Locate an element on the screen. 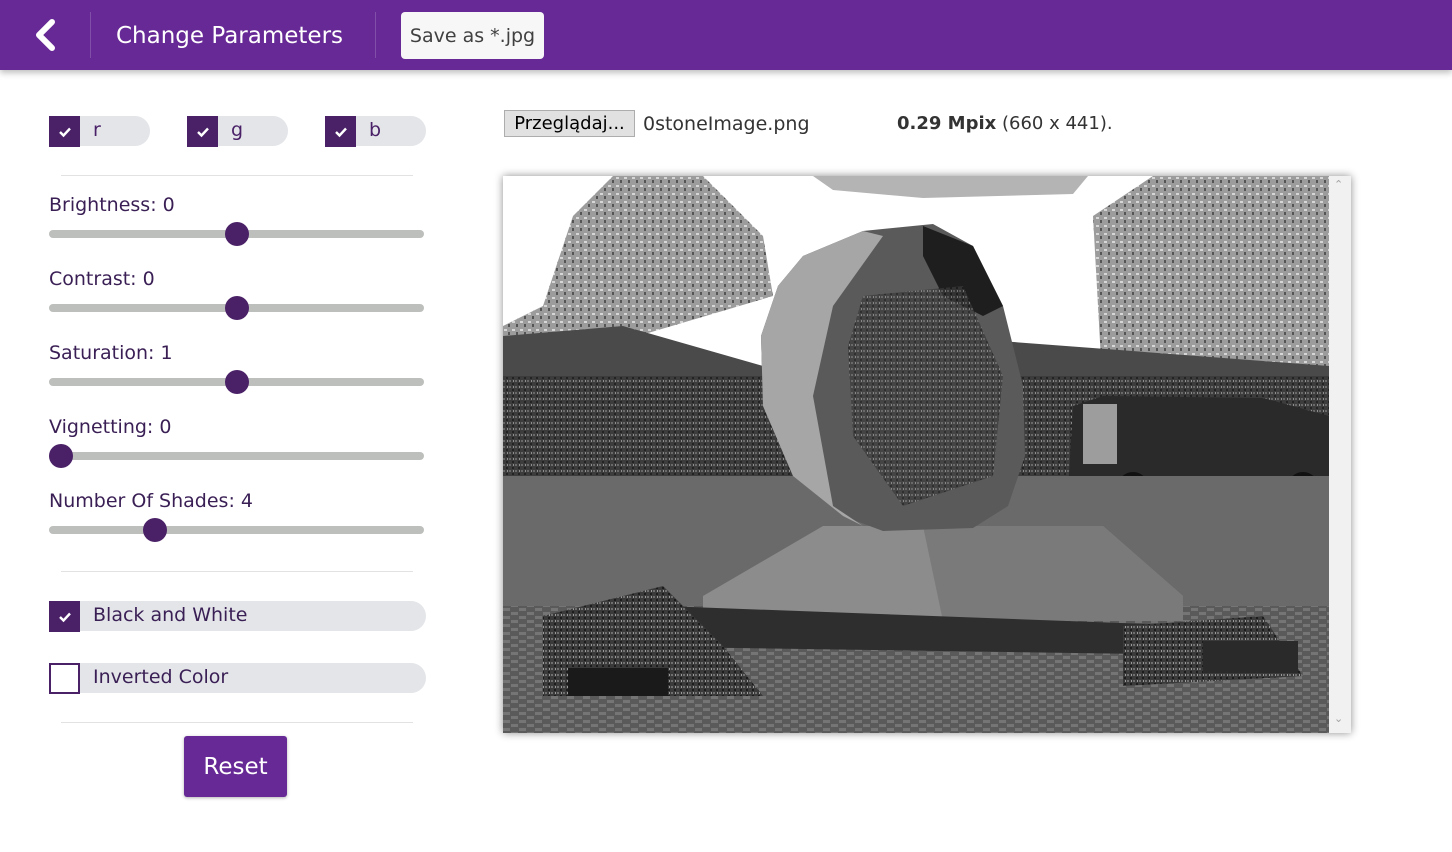  channel-toggles: r g b is located at coordinates (237, 131).